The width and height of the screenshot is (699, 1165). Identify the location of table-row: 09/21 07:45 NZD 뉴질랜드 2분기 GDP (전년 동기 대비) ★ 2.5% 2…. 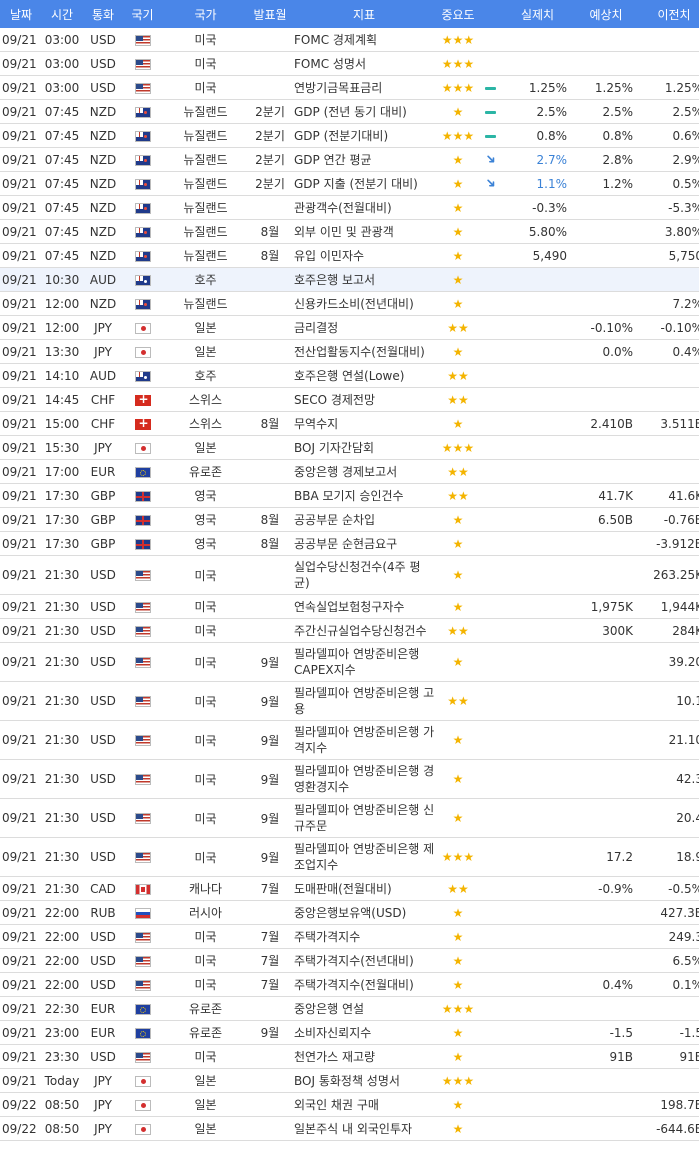
(349, 111).